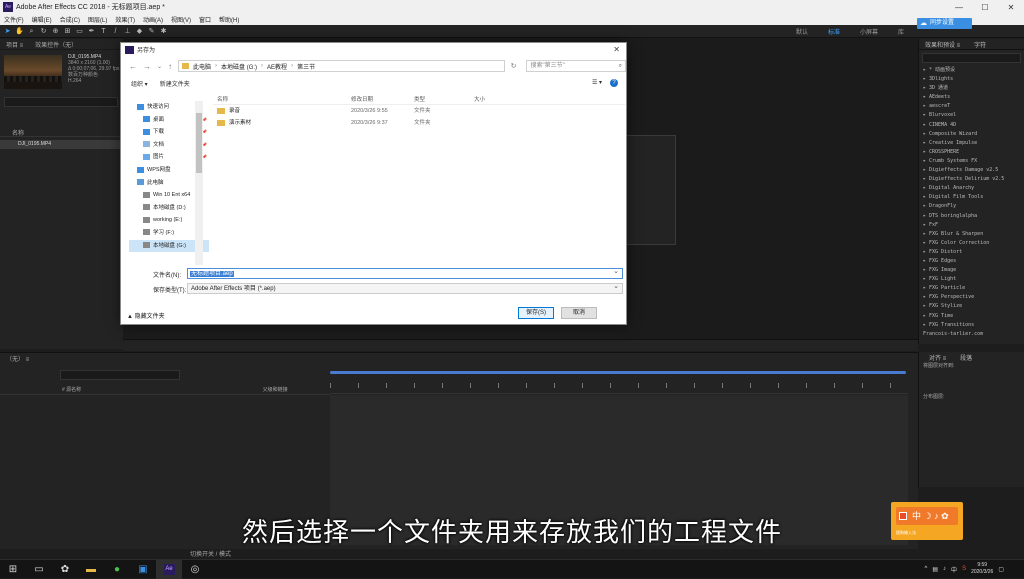  What do you see at coordinates (954, 569) in the screenshot?
I see `input-language: 中` at bounding box center [954, 569].